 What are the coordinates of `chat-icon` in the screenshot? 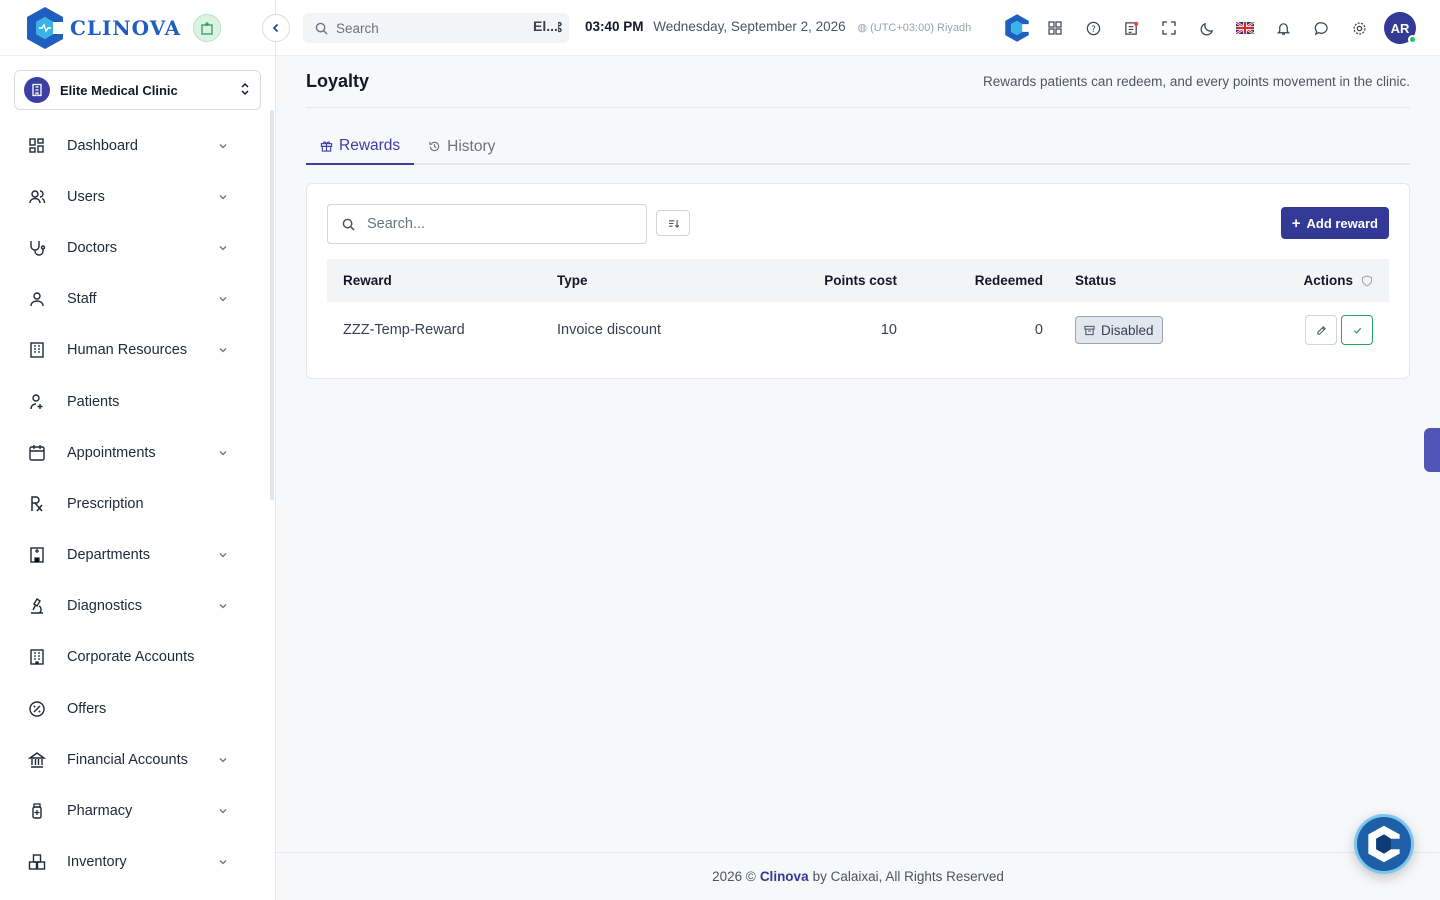 It's located at (1321, 28).